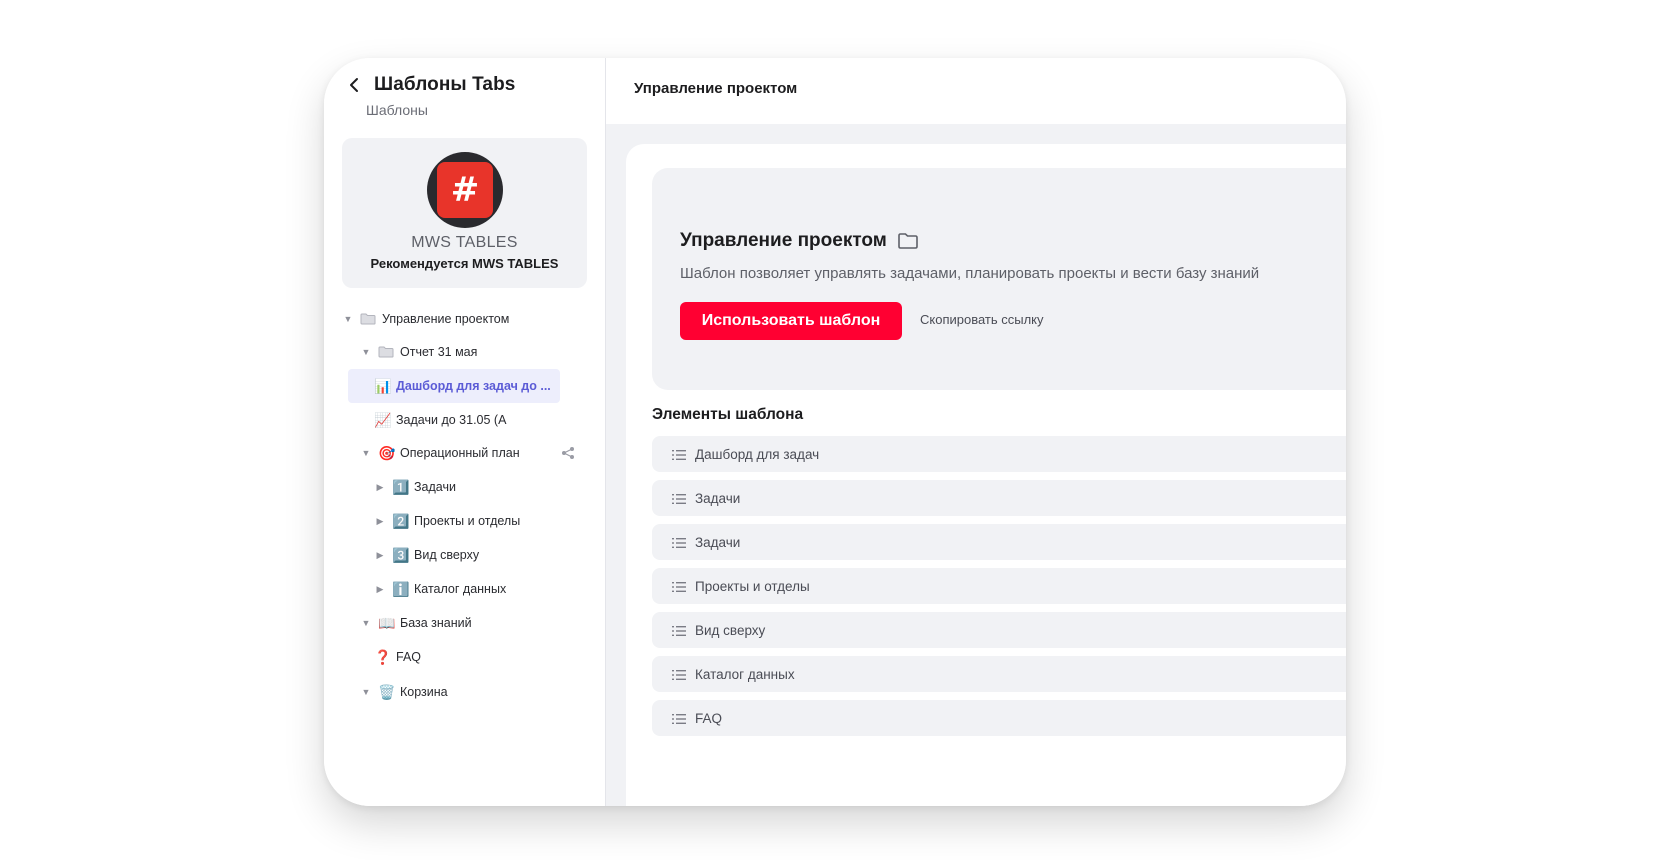 This screenshot has width=1664, height=860. I want to click on elements-title: Элементы шаблона, so click(728, 414).